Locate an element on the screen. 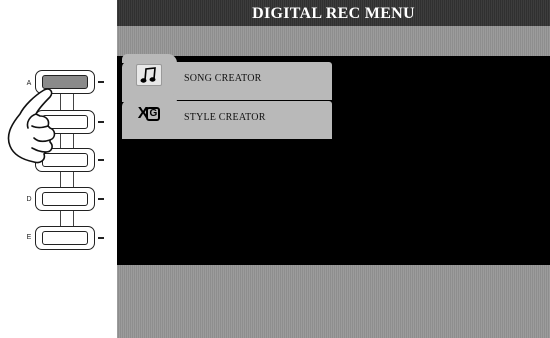 The image size is (550, 338). xg-logo-icon: XG is located at coordinates (149, 114).